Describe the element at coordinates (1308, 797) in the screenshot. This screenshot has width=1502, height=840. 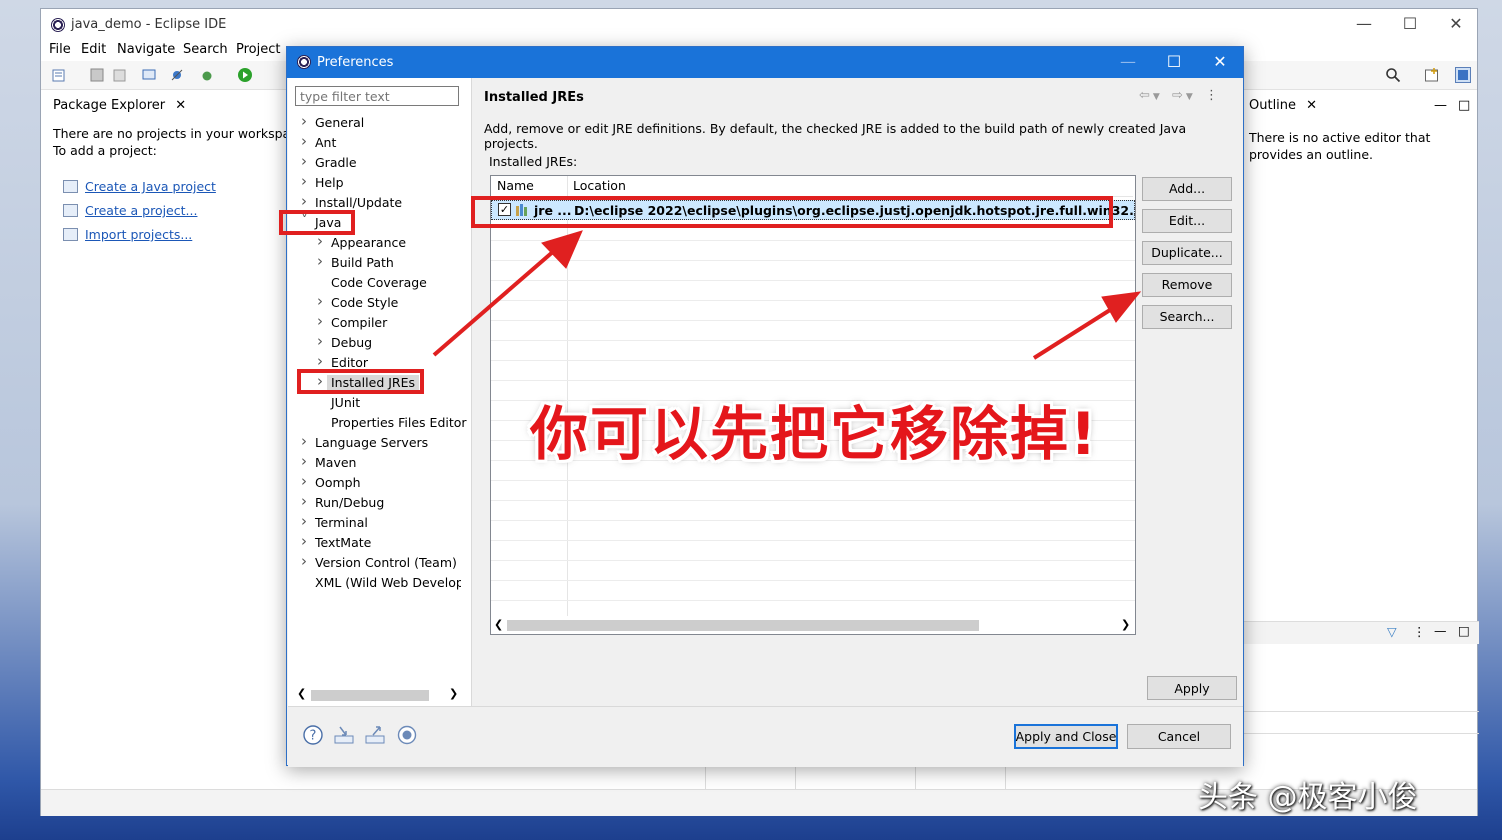
I see `watermark: 头条 @极客小俊` at that location.